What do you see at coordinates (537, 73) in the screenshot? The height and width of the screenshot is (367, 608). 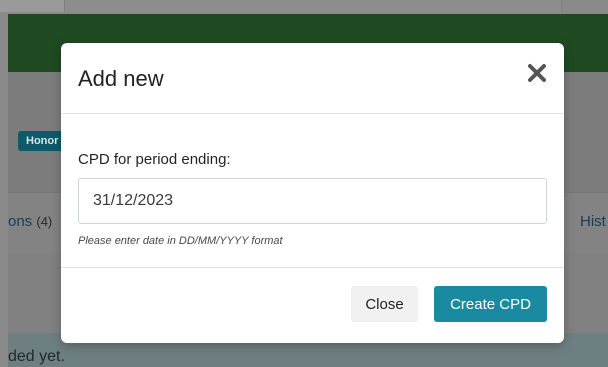 I see `close-icon` at bounding box center [537, 73].